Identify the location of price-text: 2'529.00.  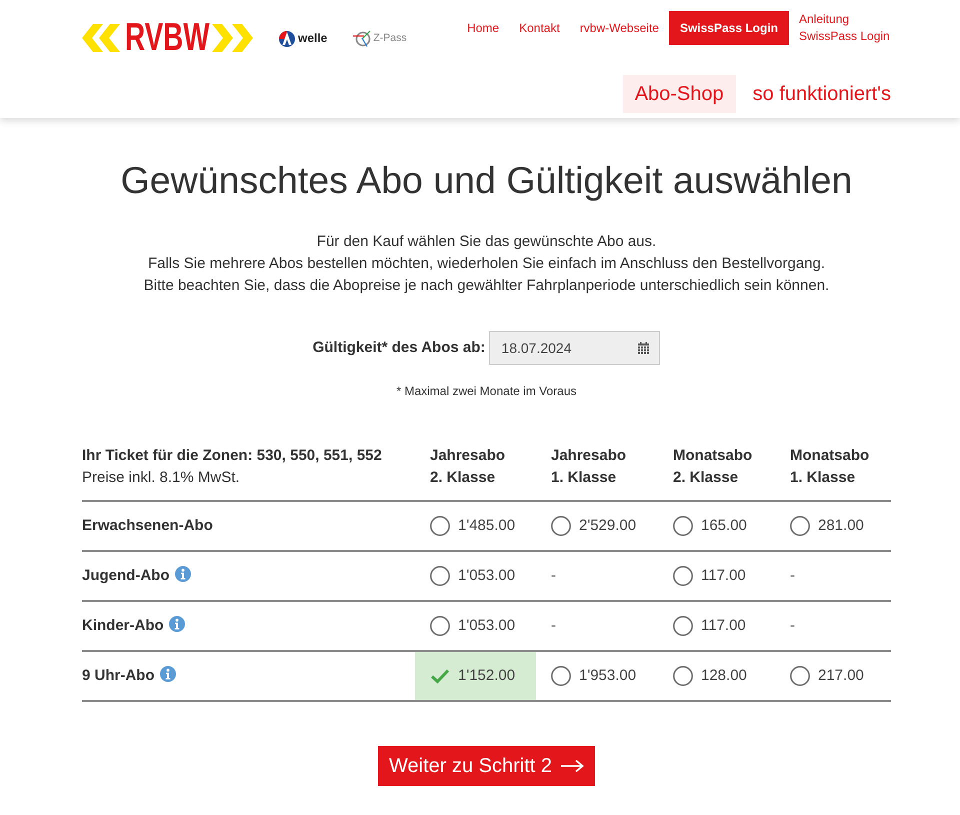
(607, 526).